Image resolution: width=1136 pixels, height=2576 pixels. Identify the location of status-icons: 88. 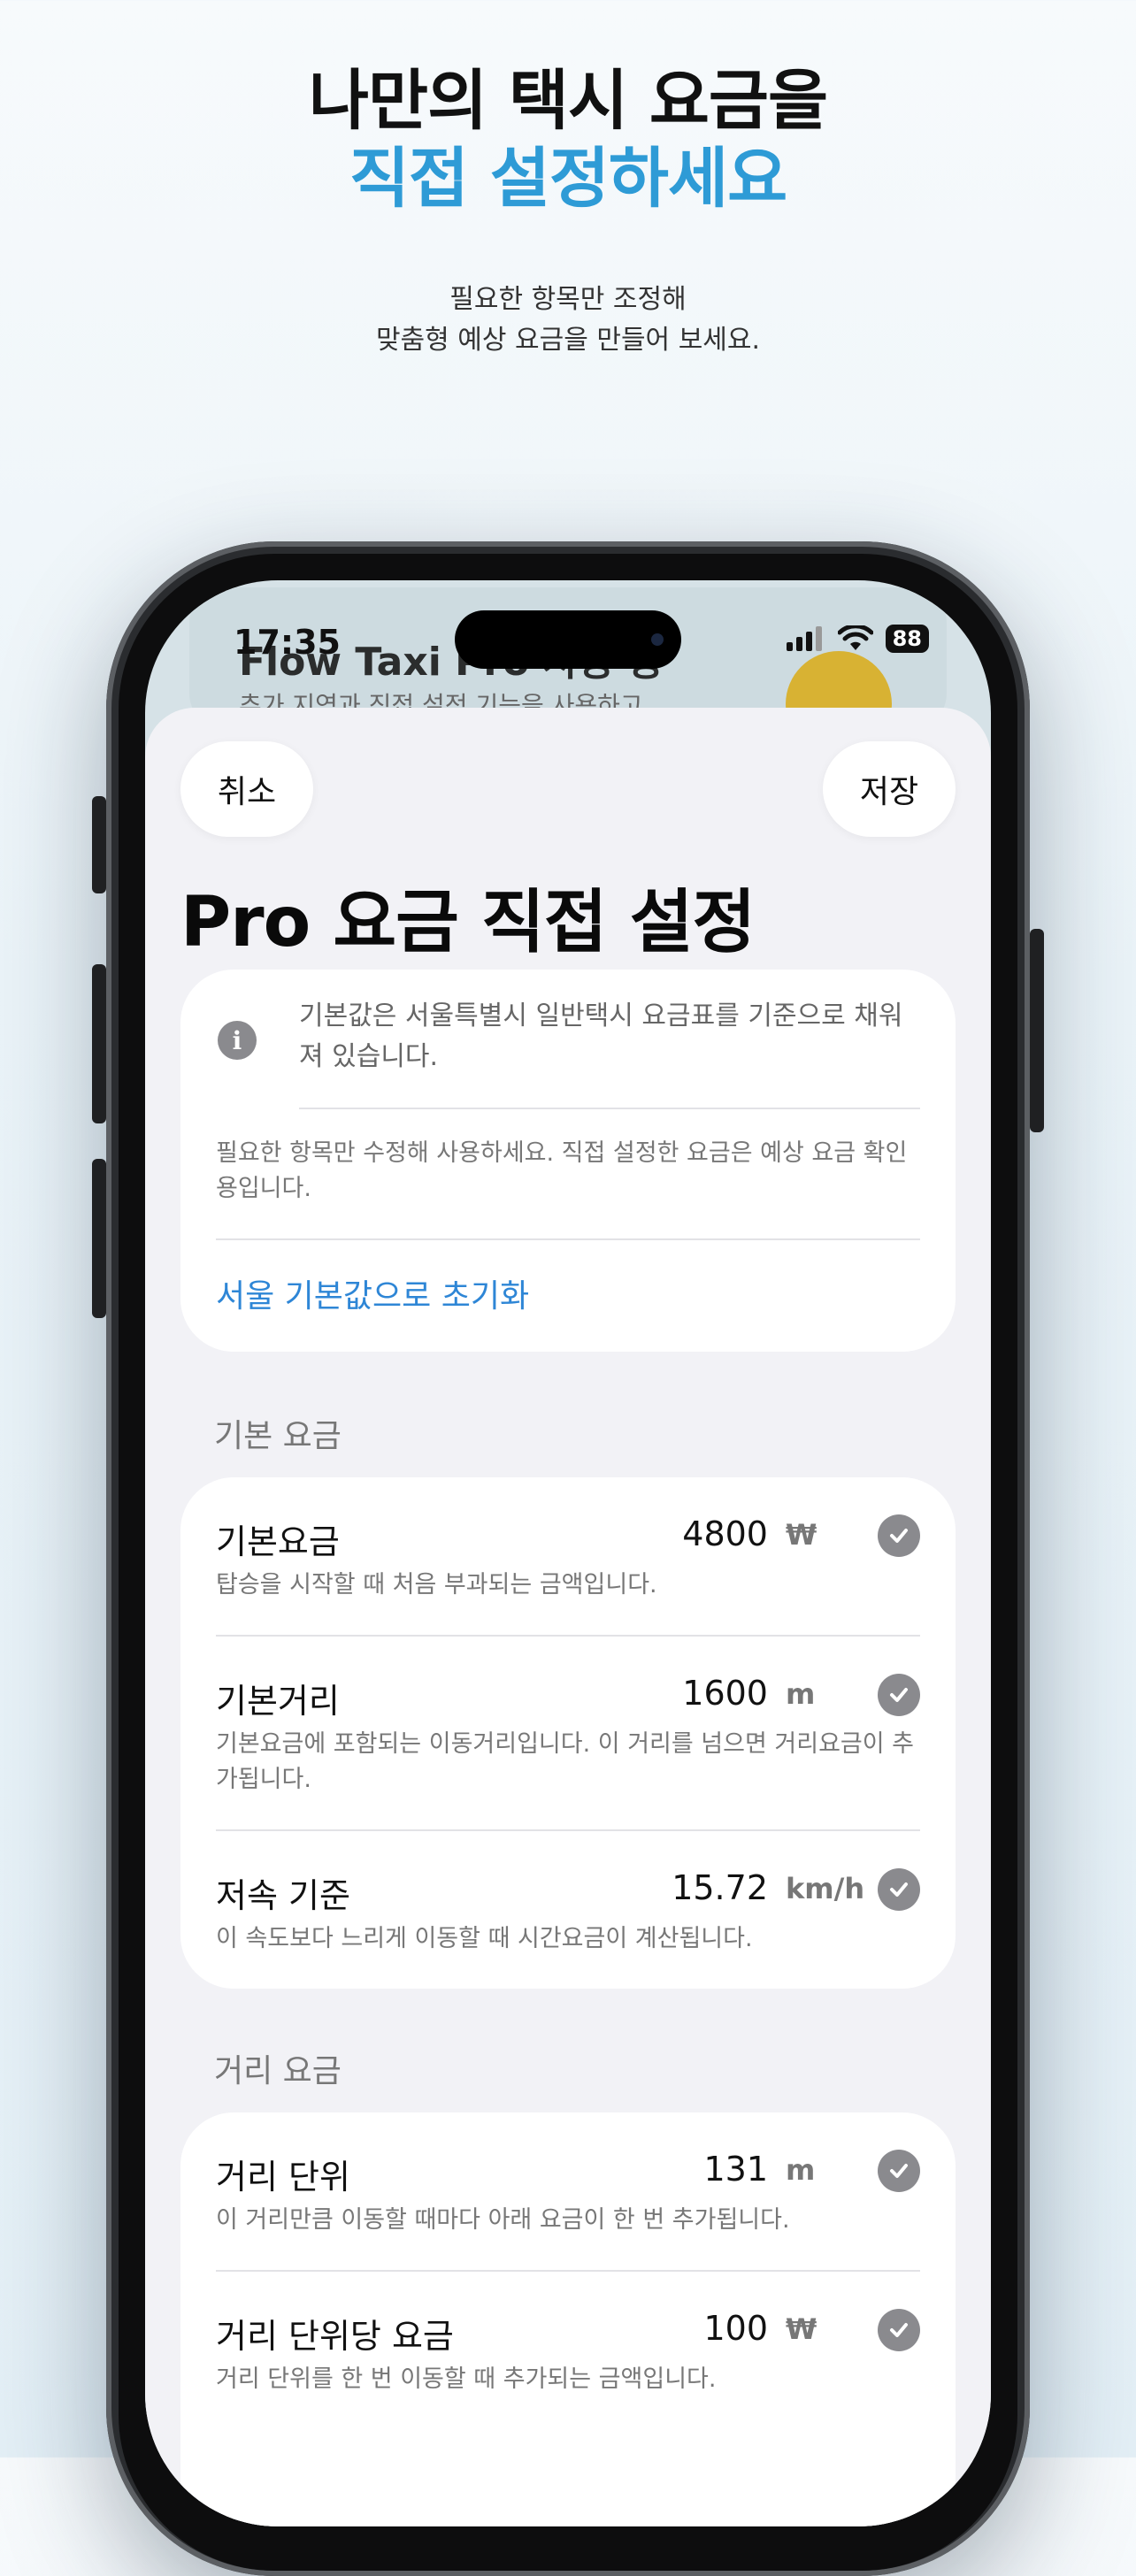
(857, 639).